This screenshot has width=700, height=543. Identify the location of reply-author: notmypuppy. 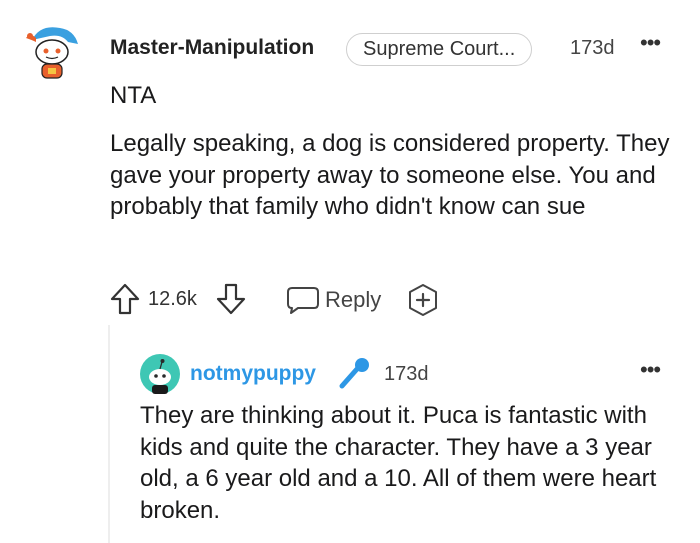
(253, 374).